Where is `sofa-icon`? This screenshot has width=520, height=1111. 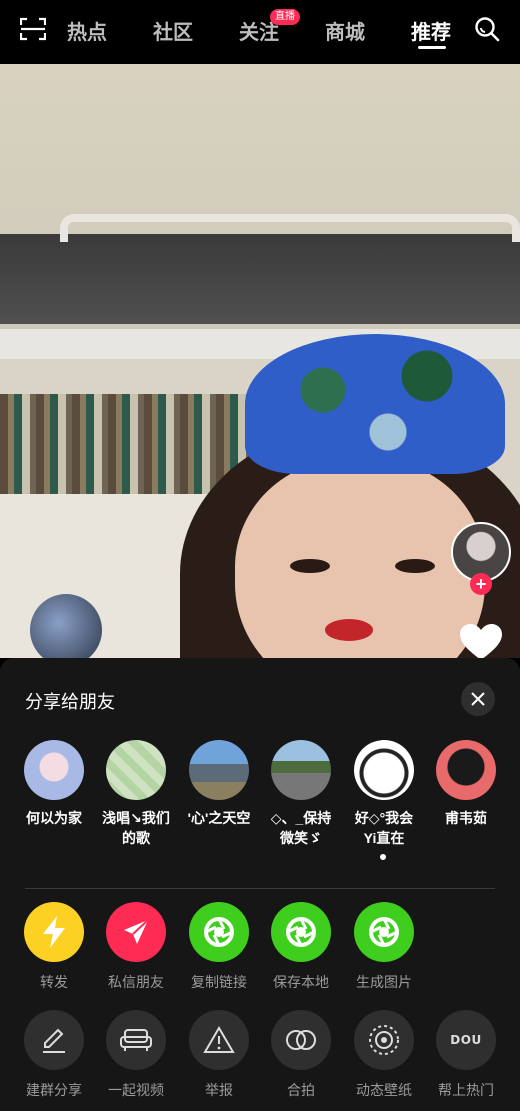
sofa-icon is located at coordinates (136, 1040).